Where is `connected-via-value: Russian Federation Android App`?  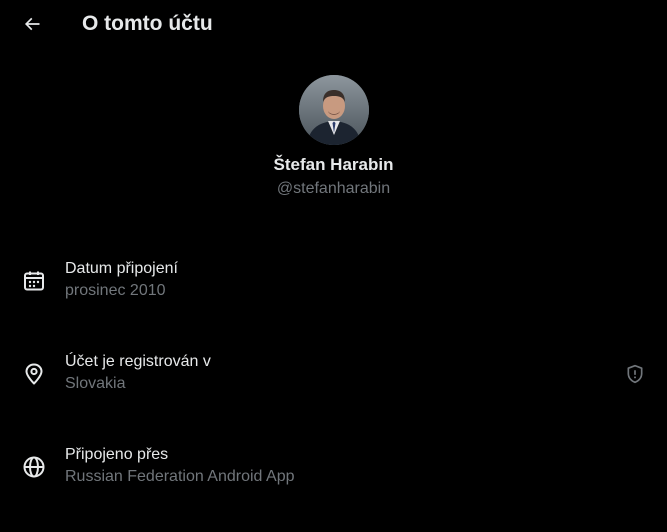
connected-via-value: Russian Federation Android App is located at coordinates (180, 476).